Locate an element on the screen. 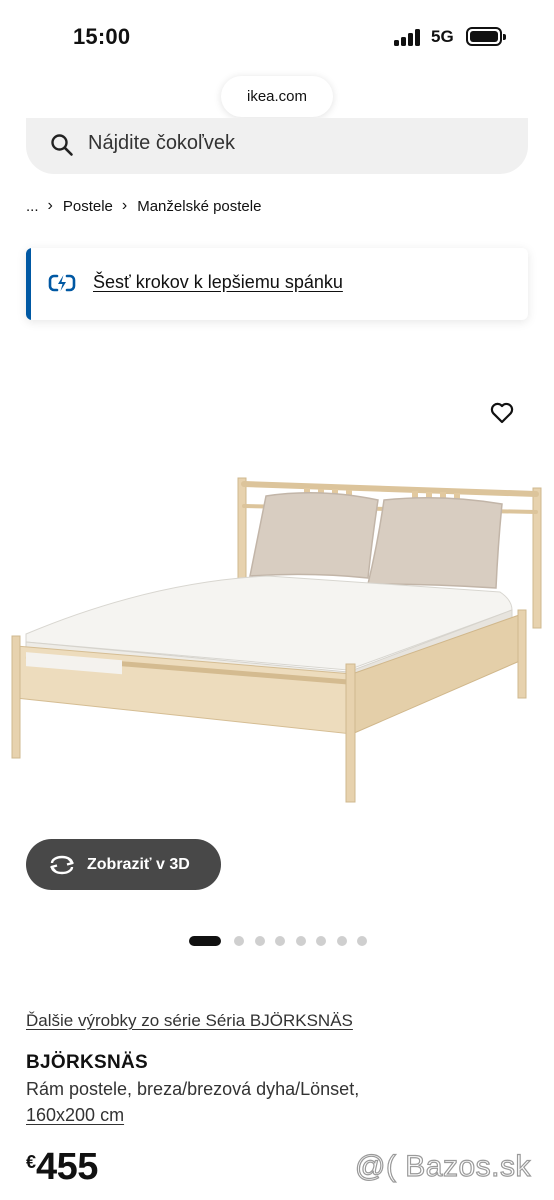 Image resolution: width=554 pixels, height=1200 pixels. sleep-tips-banner: Šesť krokov k lepšiemu spánku is located at coordinates (277, 284).